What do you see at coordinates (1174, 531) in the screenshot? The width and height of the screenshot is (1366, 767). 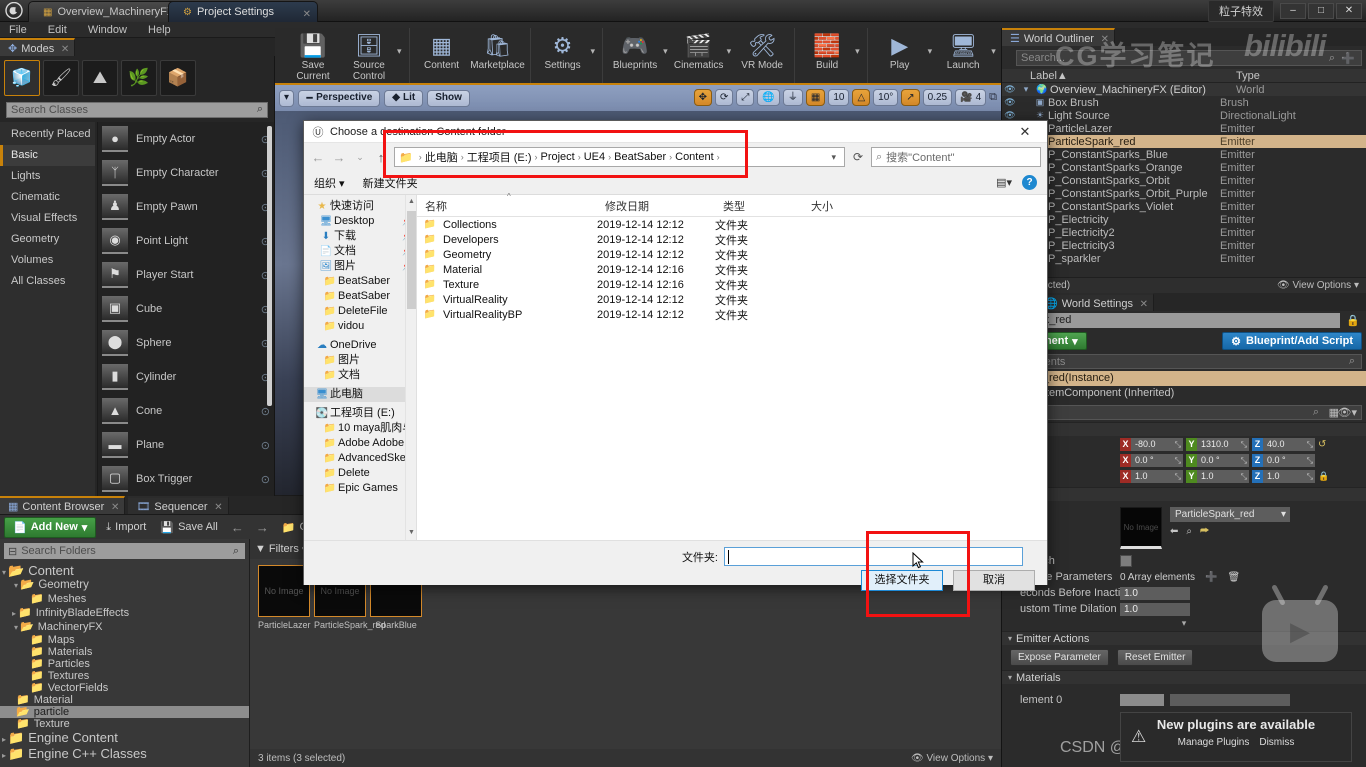 I see `use-selected-icon: ⬅` at bounding box center [1174, 531].